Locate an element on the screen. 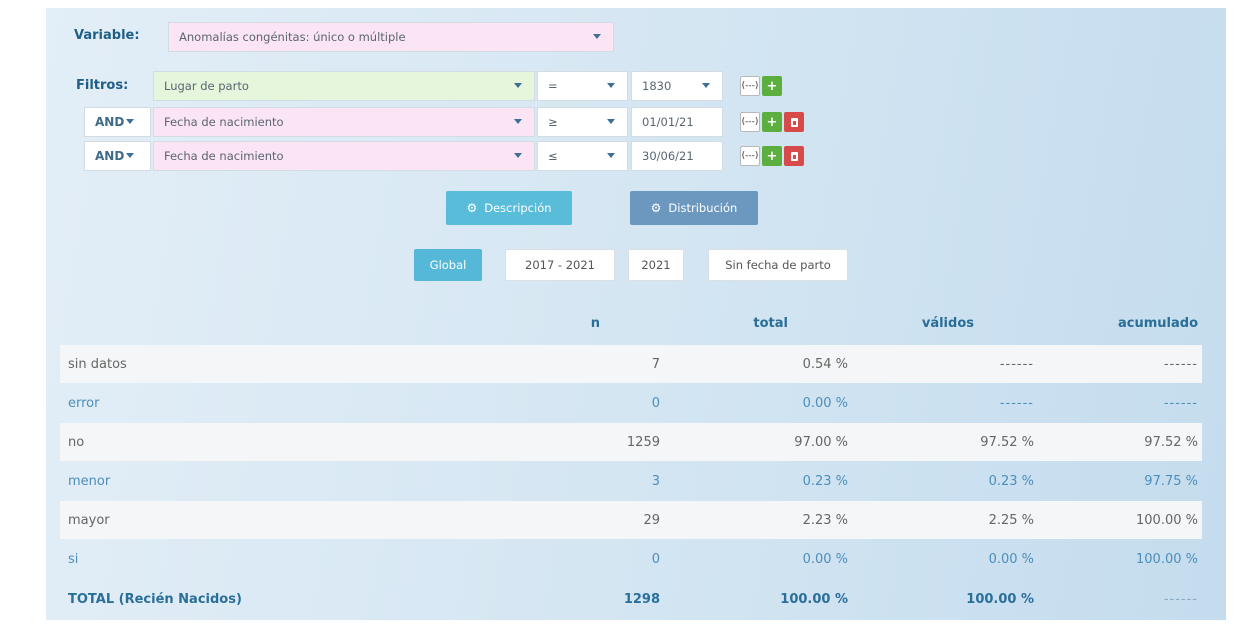  filter-1-field-value: Lugar de parto is located at coordinates (206, 86).